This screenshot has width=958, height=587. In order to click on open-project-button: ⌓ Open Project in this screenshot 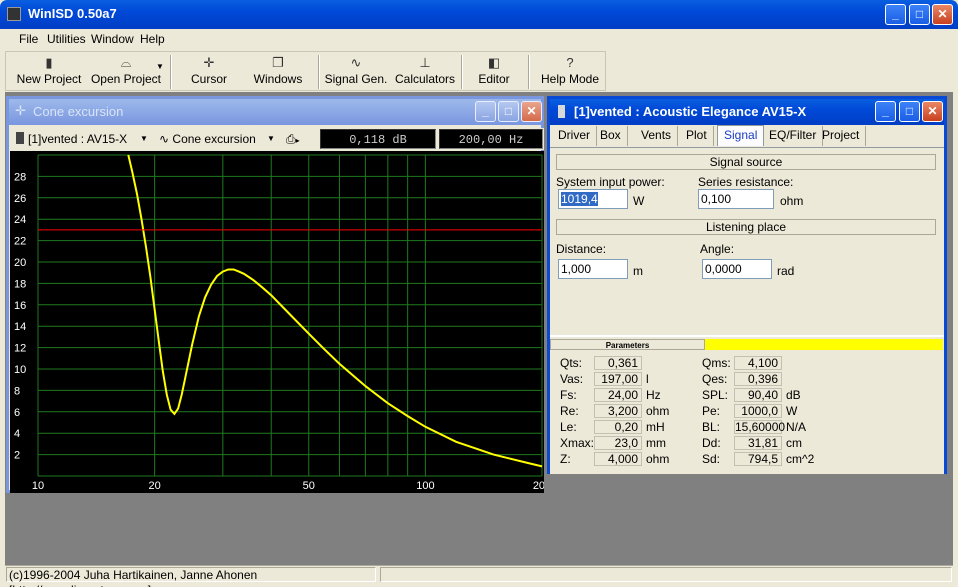, I will do `click(126, 72)`.